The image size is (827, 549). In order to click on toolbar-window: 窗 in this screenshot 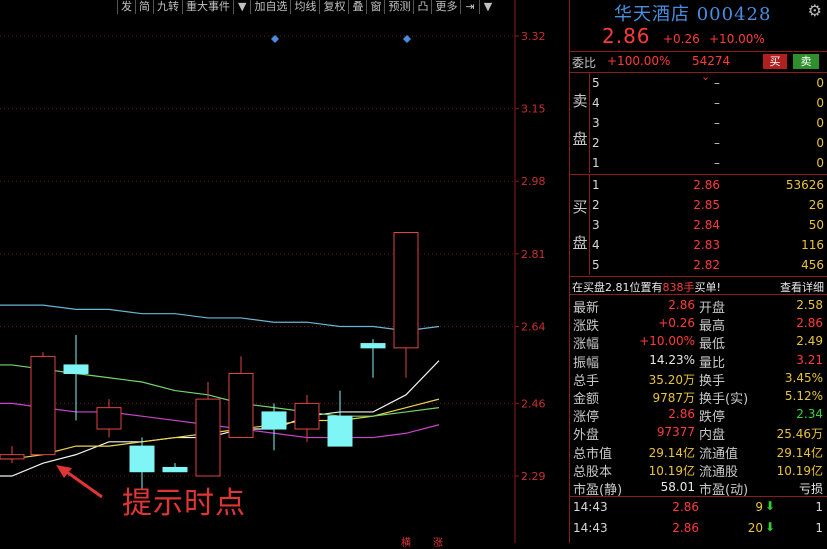, I will do `click(375, 7)`.